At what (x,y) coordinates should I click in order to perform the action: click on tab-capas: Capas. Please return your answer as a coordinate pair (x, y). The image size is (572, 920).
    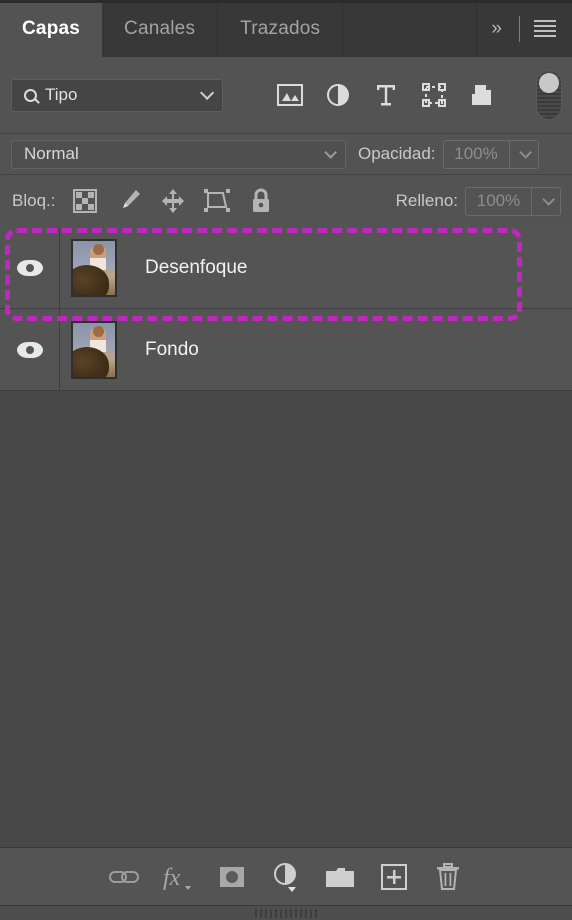
    Looking at the image, I should click on (51, 28).